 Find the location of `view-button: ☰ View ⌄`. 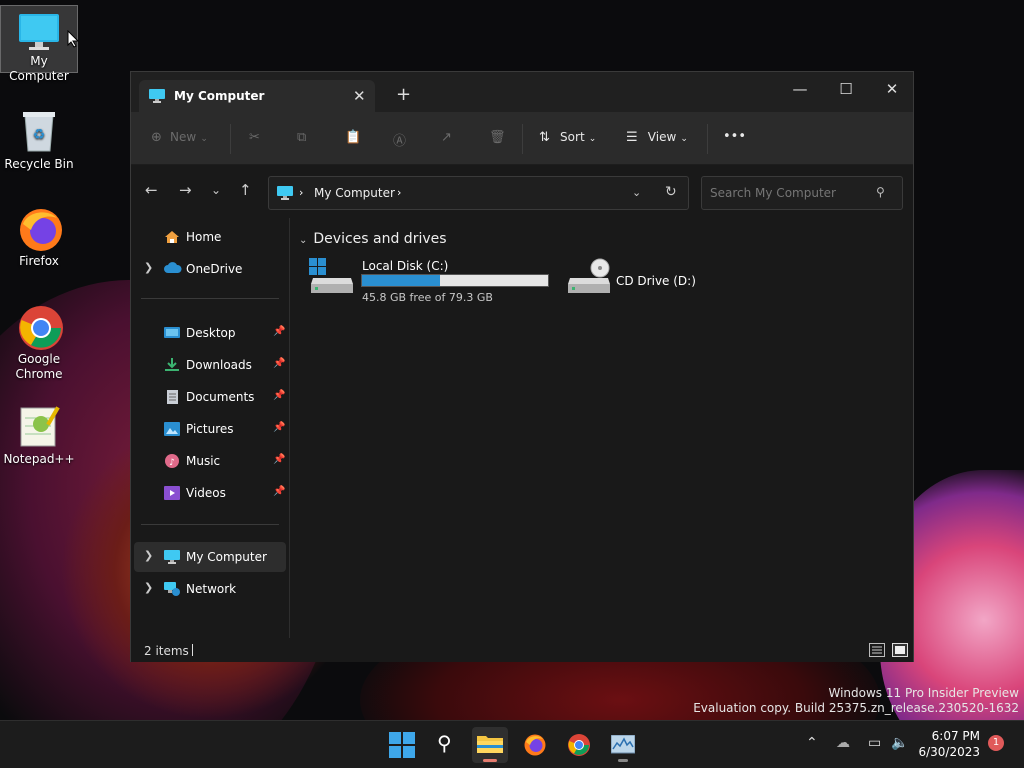

view-button: ☰ View ⌄ is located at coordinates (657, 137).